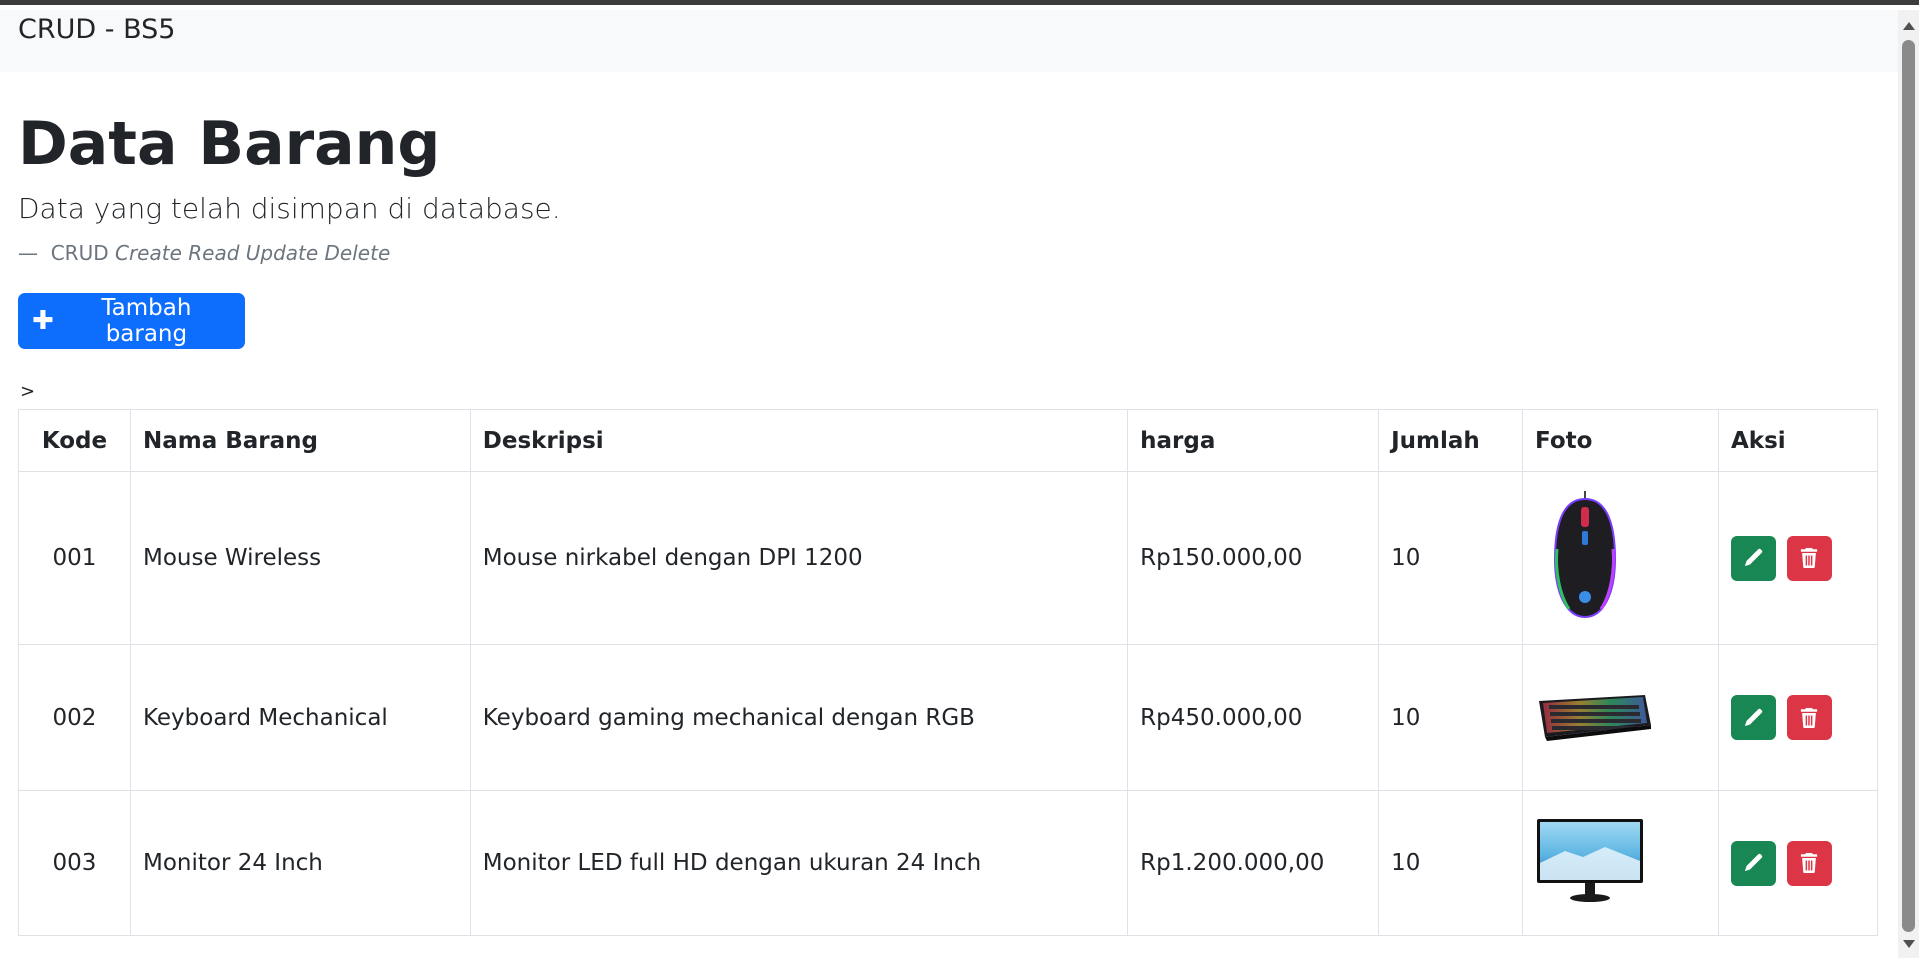 This screenshot has height=958, width=1919. Describe the element at coordinates (799, 717) in the screenshot. I see `cell-deskripsi: Keyboard gaming mechanical dengan RGB` at that location.